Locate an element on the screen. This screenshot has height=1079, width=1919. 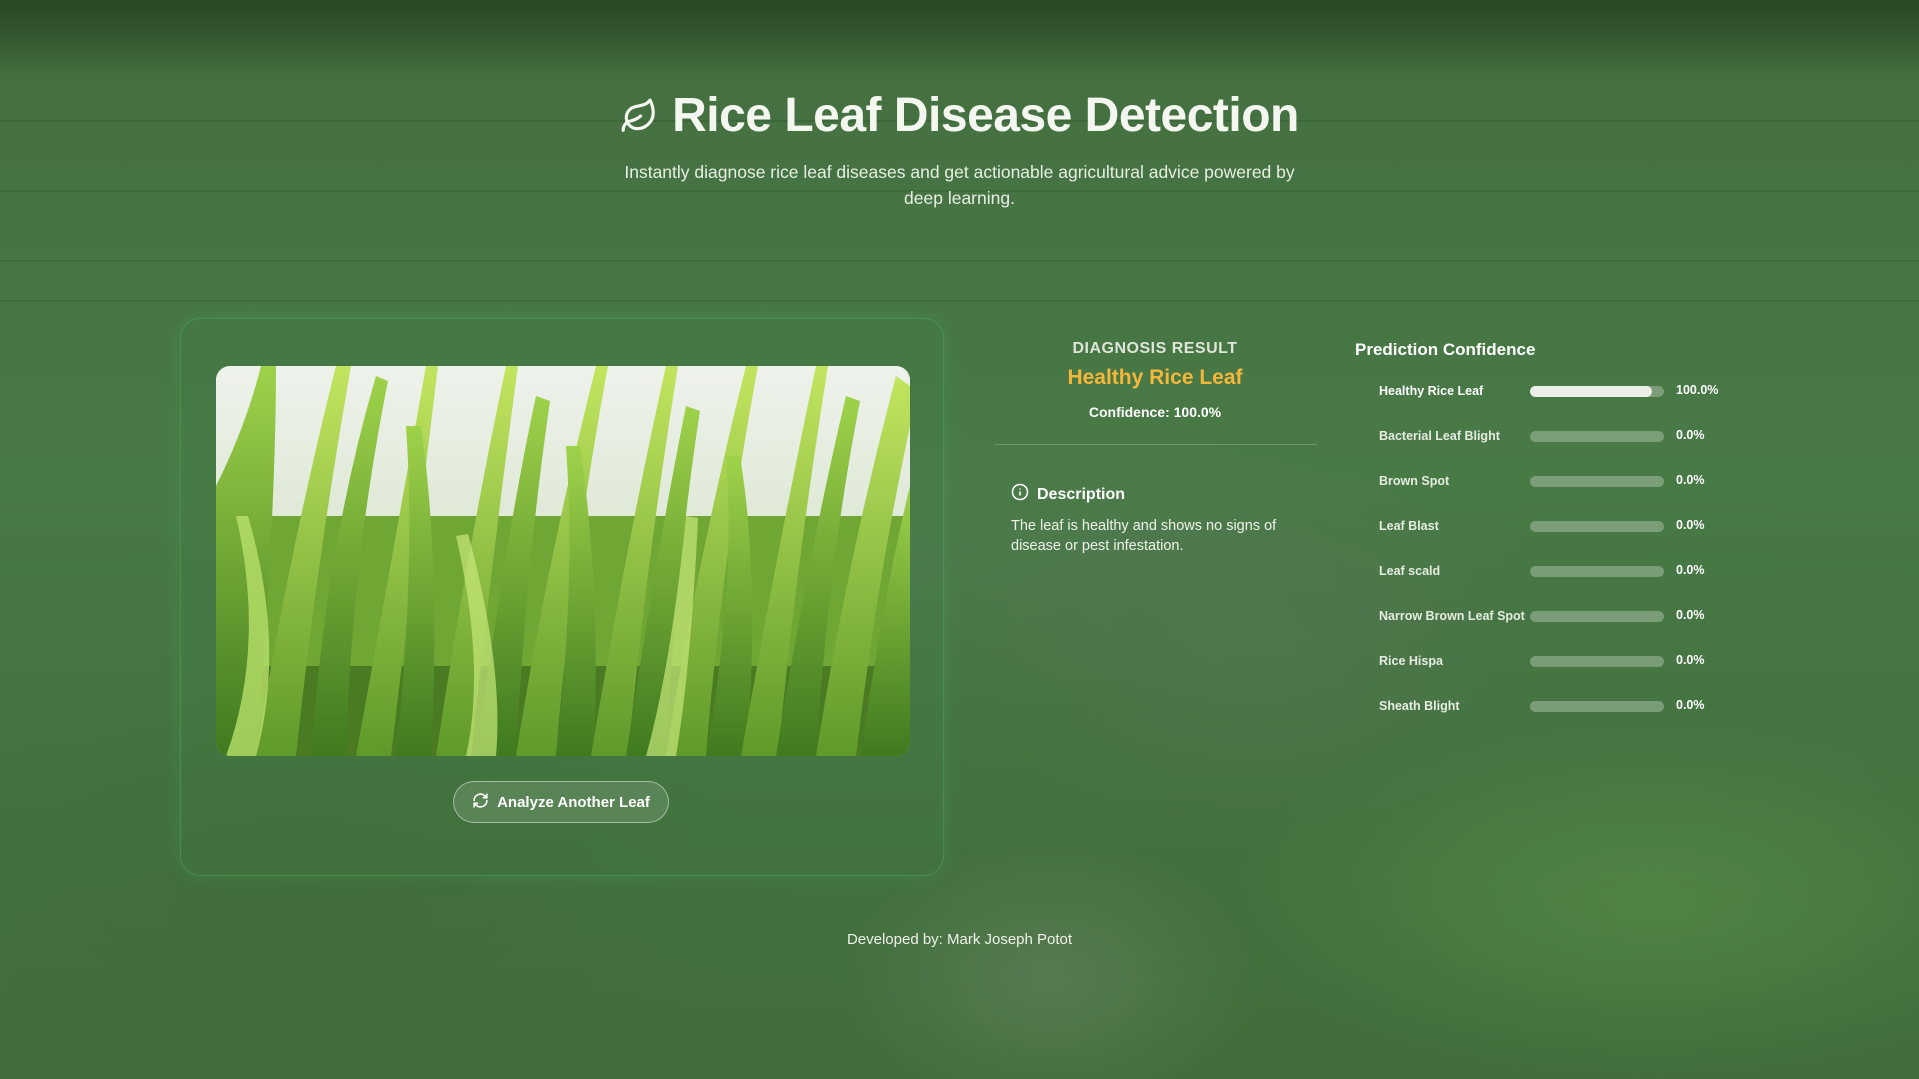
confidence-row: Rice Hispa 0.0% is located at coordinates (1545, 674).